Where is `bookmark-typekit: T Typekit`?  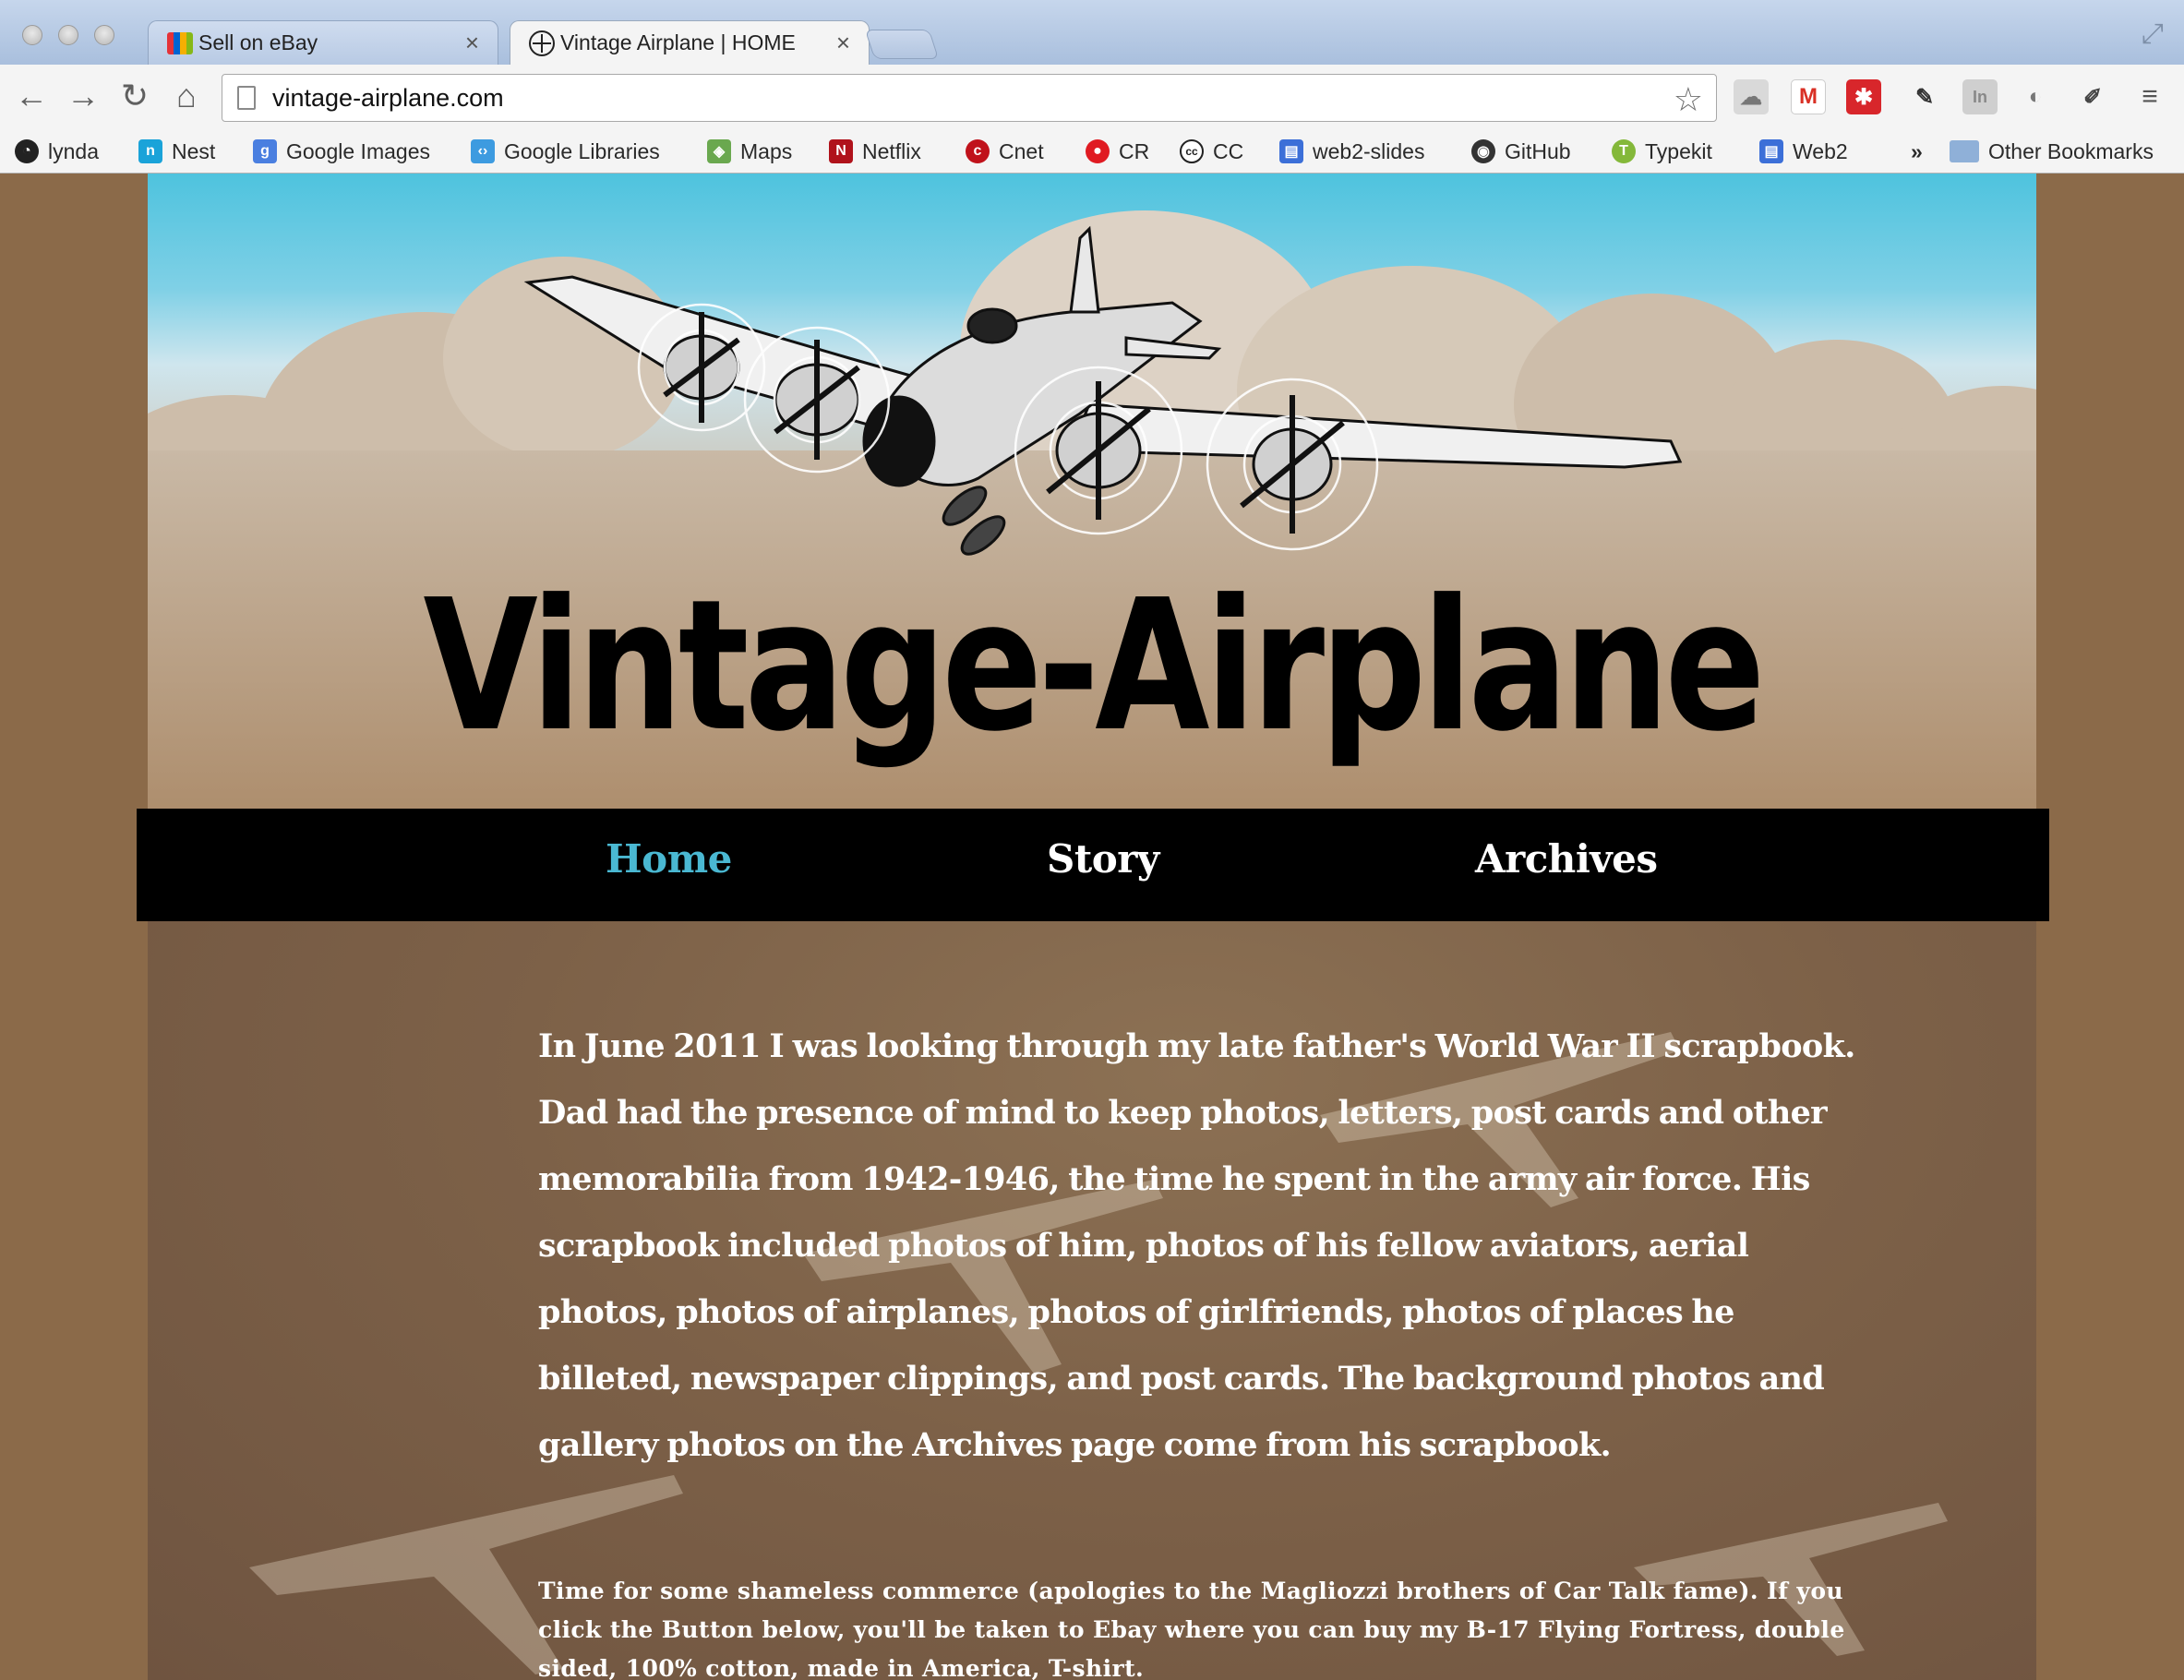 bookmark-typekit: T Typekit is located at coordinates (1662, 151).